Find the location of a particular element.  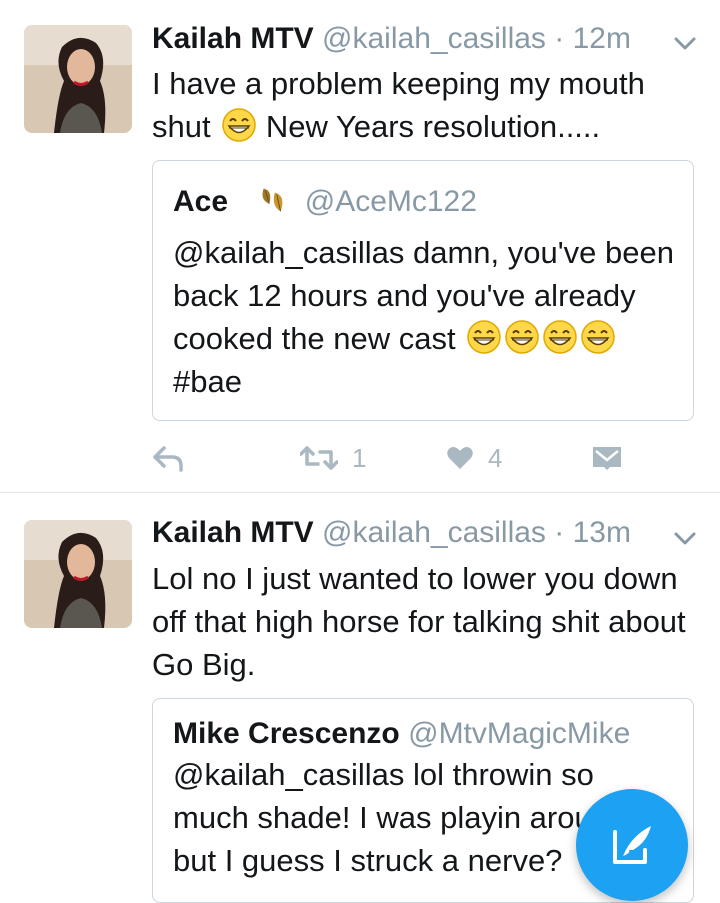

retweet-button: 1 is located at coordinates (333, 458).